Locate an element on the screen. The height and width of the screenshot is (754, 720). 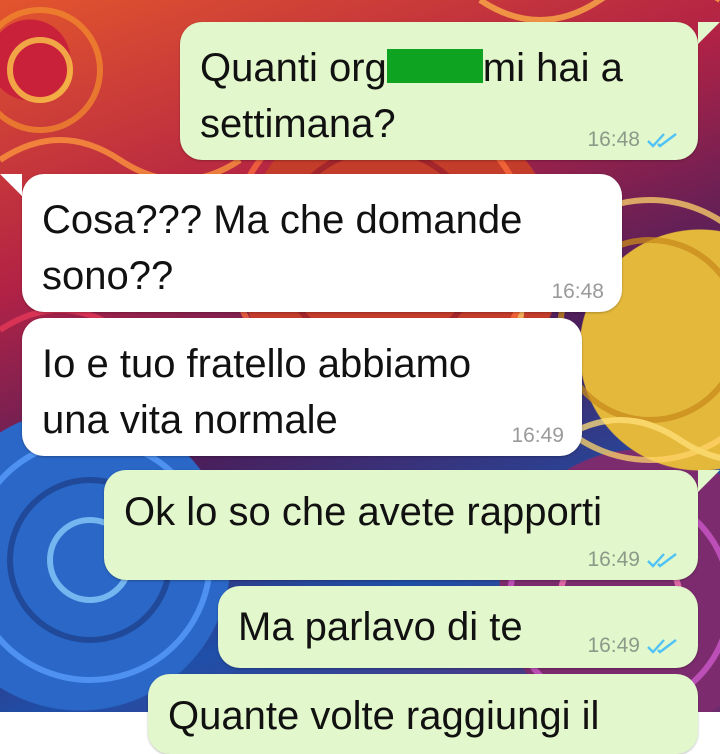
message-text: Cosa??? Ma che domande sono?? is located at coordinates (282, 248).